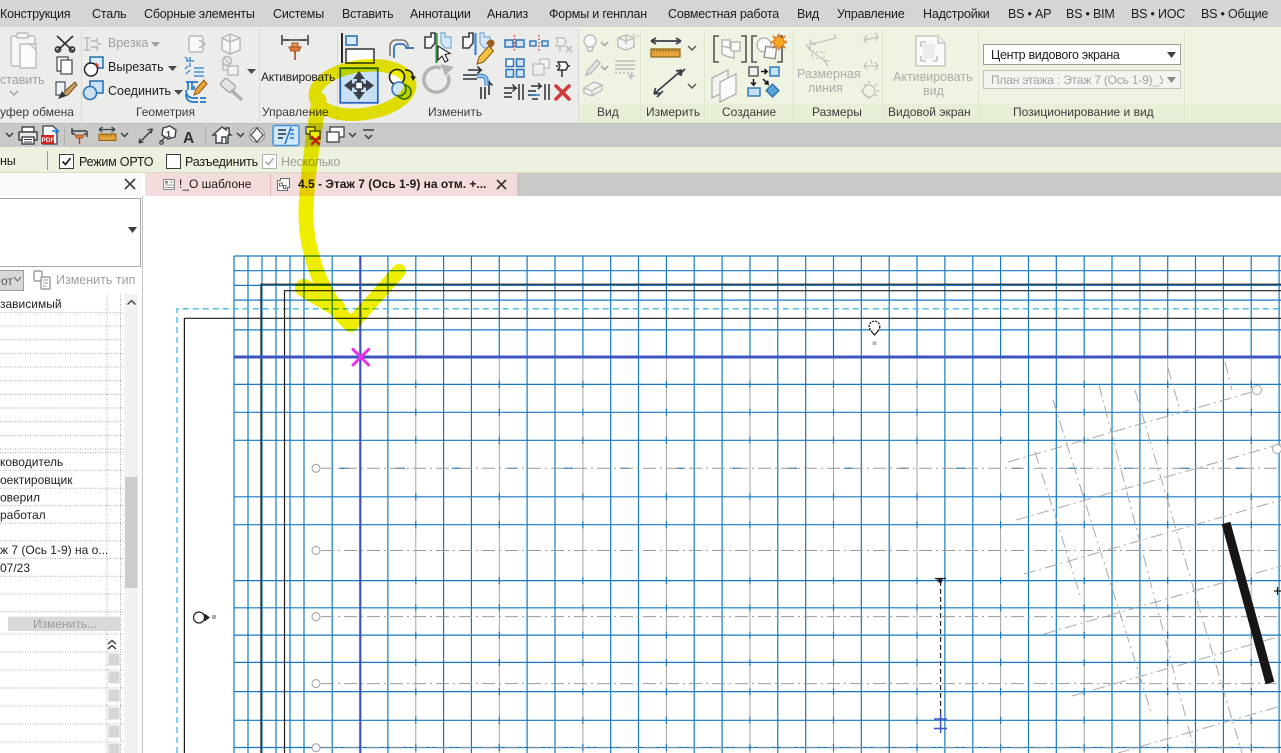  I want to click on svg-text: 07/23, so click(15, 568).